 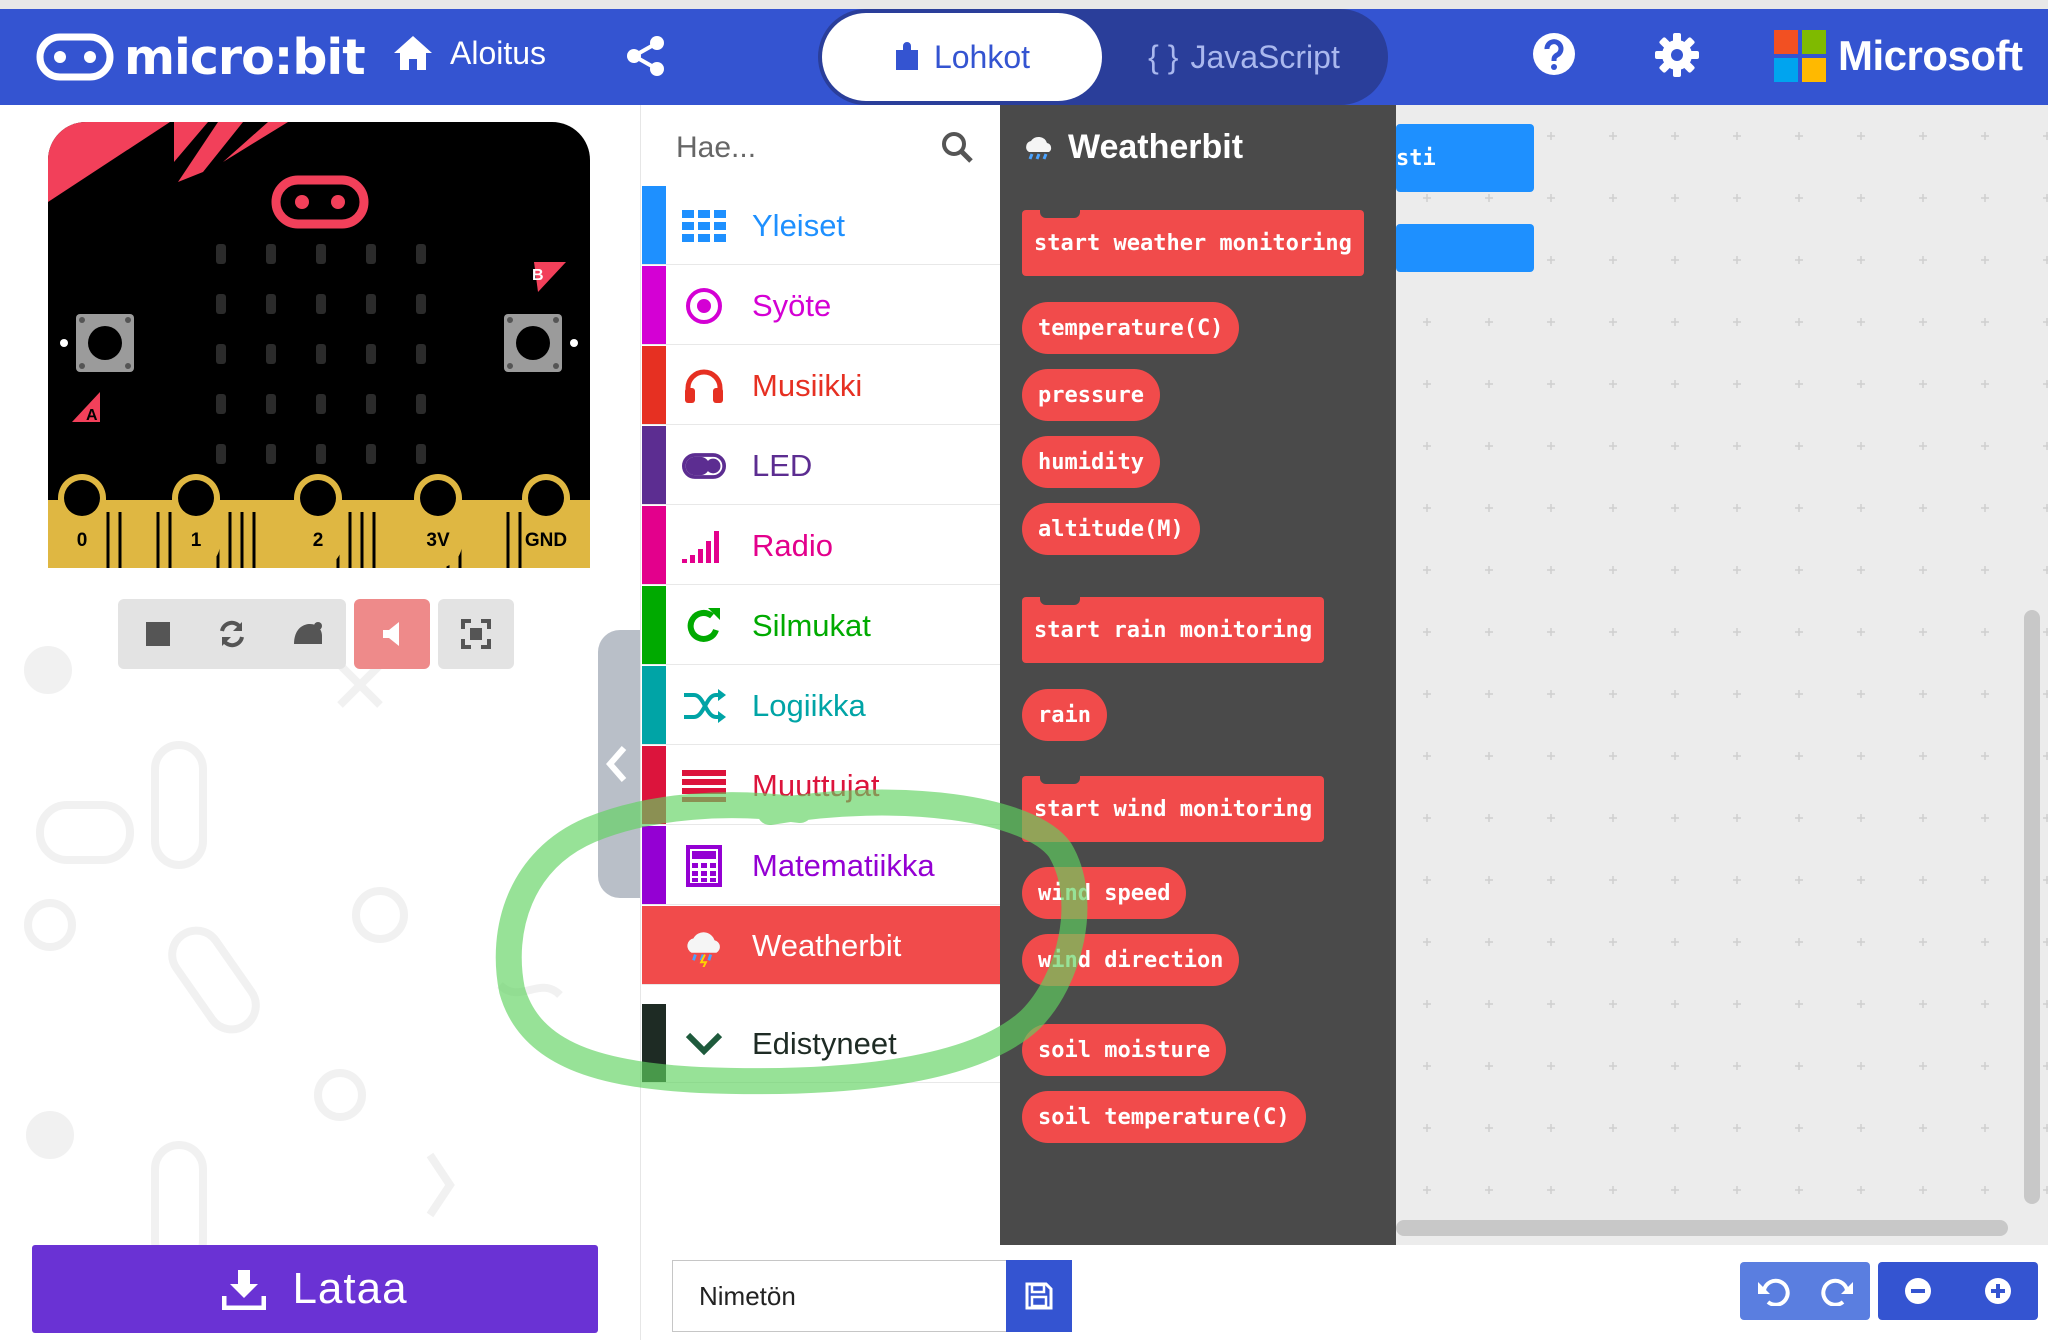 I want to click on block-pressure: pressure, so click(x=1091, y=395).